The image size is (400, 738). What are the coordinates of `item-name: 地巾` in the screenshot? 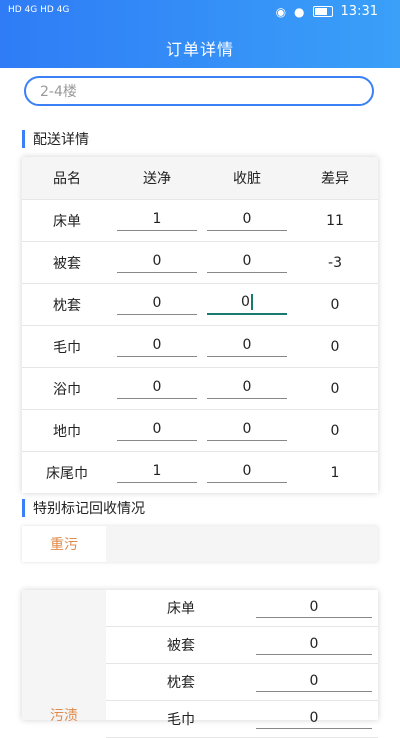 It's located at (67, 431).